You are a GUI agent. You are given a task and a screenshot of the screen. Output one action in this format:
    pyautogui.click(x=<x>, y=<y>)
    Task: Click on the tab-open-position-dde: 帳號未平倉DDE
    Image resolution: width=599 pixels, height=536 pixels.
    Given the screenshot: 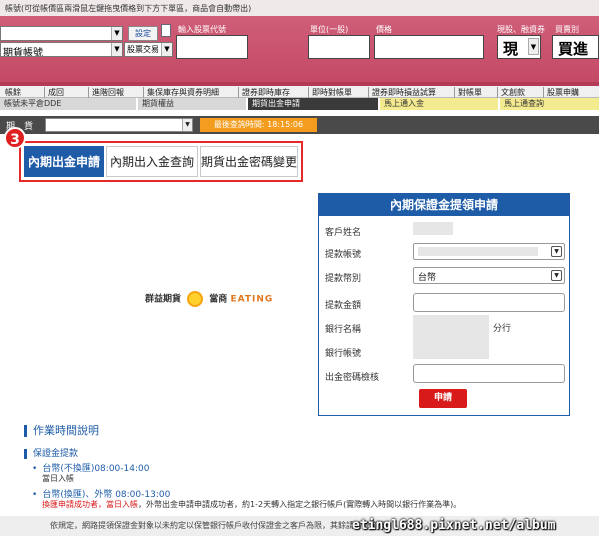 What is the action you would take?
    pyautogui.click(x=68, y=104)
    